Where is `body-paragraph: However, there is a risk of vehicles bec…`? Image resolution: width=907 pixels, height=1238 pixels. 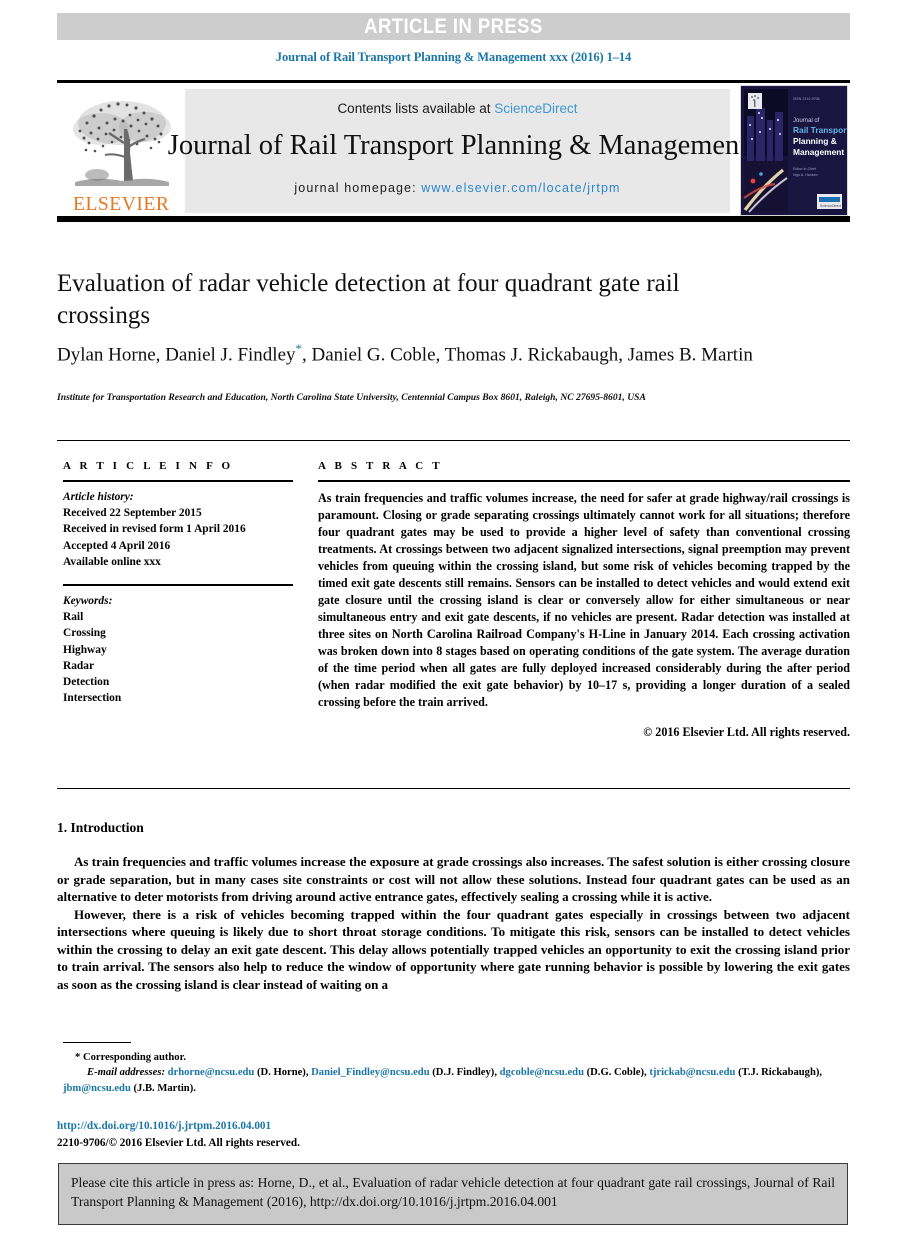 body-paragraph: However, there is a risk of vehicles bec… is located at coordinates (453, 949).